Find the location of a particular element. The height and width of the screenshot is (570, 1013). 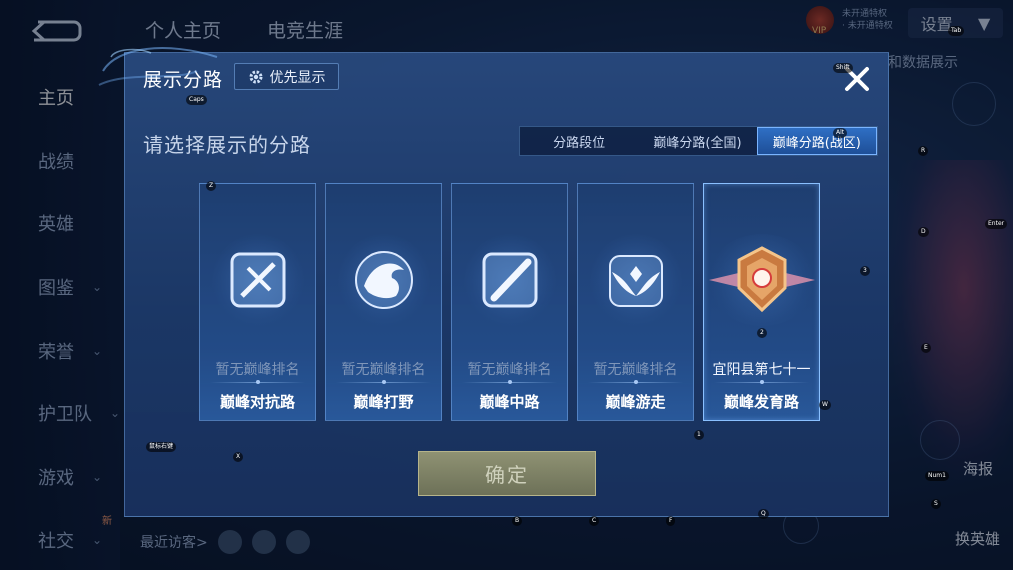

wand-crest-icon is located at coordinates (510, 280).